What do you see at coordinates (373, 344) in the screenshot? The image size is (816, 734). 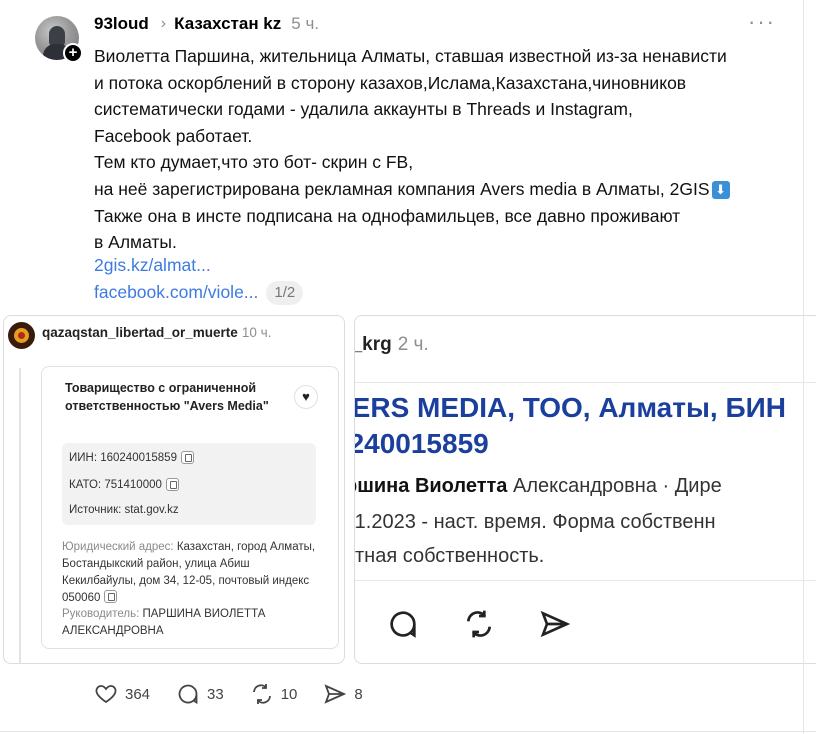 I see `card2-username: a_krg` at bounding box center [373, 344].